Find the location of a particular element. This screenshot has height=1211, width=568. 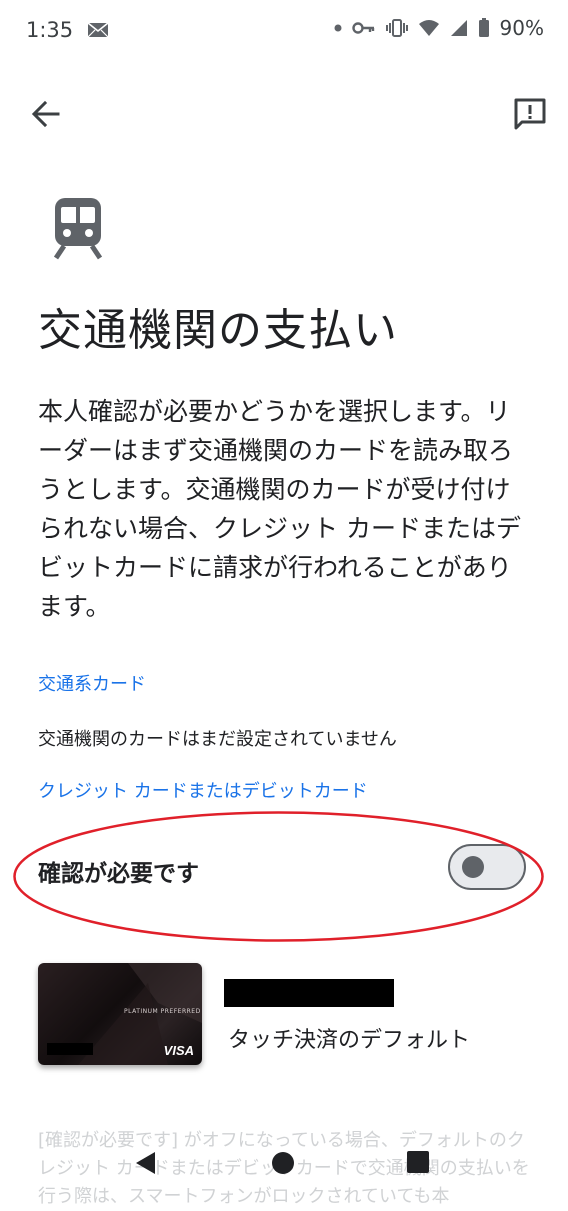

nav-recents-button is located at coordinates (418, 1162).